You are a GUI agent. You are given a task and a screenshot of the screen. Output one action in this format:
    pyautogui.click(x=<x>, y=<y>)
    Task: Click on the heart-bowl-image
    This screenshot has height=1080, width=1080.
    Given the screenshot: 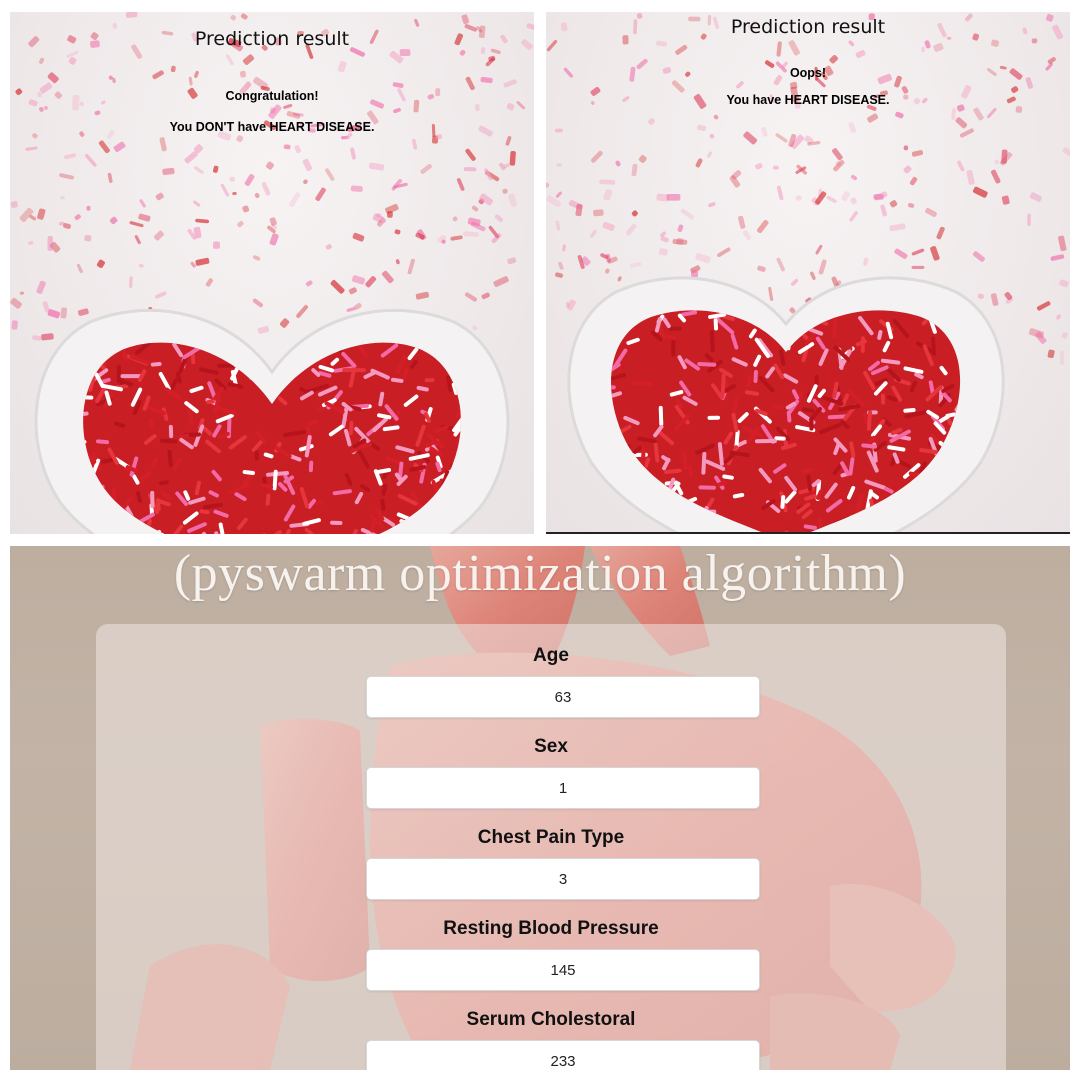 What is the action you would take?
    pyautogui.click(x=800, y=405)
    